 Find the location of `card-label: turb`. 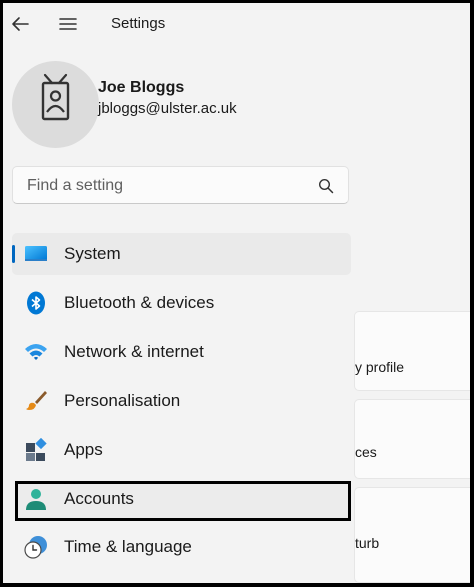

card-label: turb is located at coordinates (367, 543).